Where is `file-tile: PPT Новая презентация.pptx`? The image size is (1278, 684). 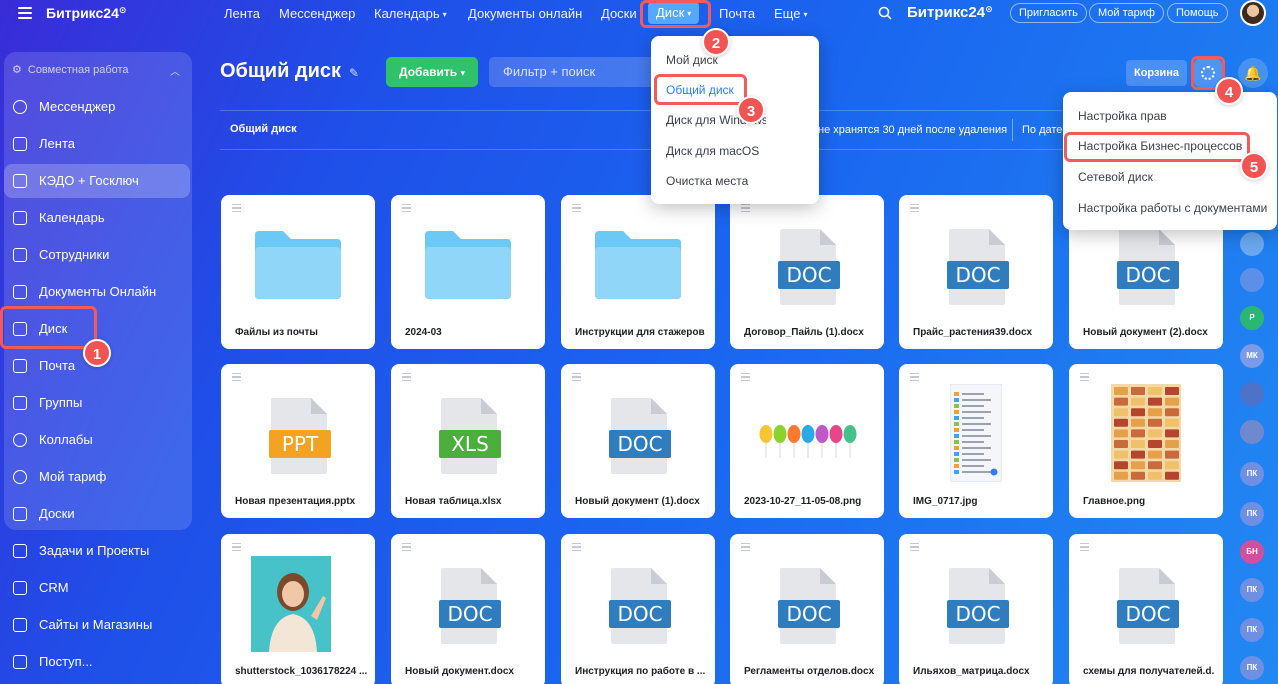 file-tile: PPT Новая презентация.pptx is located at coordinates (298, 441).